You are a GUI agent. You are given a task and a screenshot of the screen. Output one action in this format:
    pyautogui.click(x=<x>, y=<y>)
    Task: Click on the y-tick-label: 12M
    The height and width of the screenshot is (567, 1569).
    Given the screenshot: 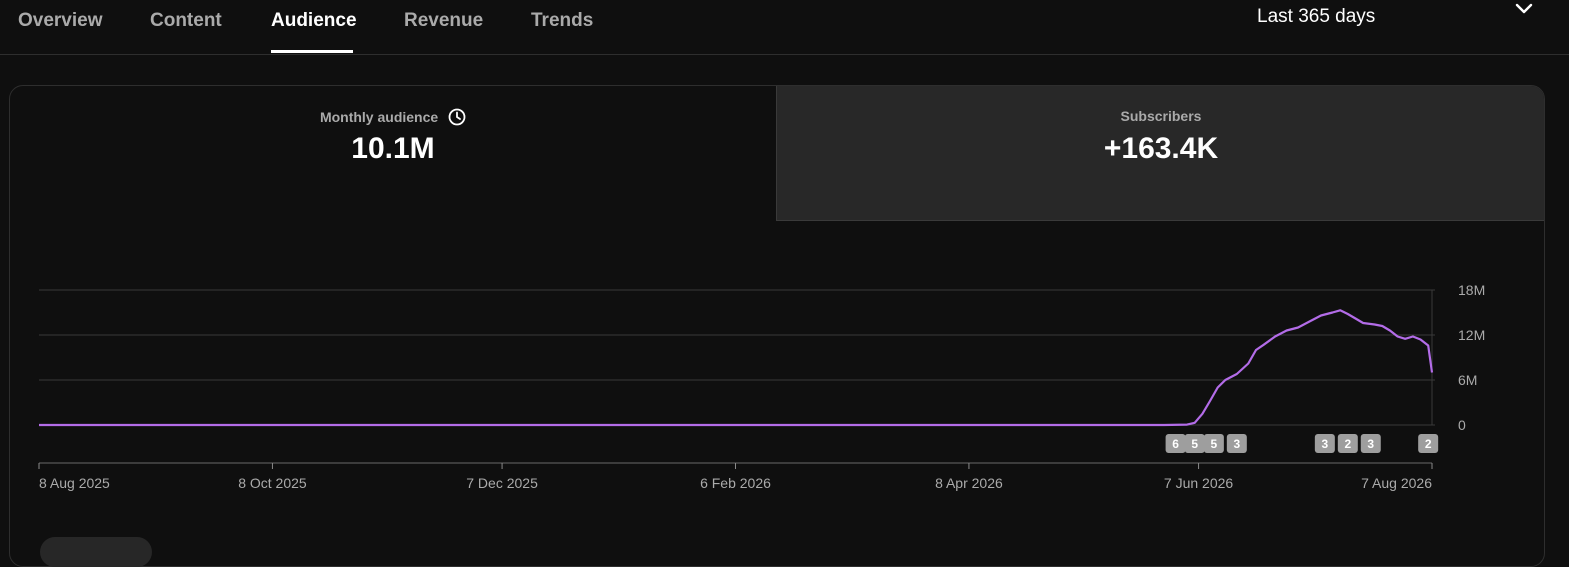 What is the action you would take?
    pyautogui.click(x=1471, y=335)
    